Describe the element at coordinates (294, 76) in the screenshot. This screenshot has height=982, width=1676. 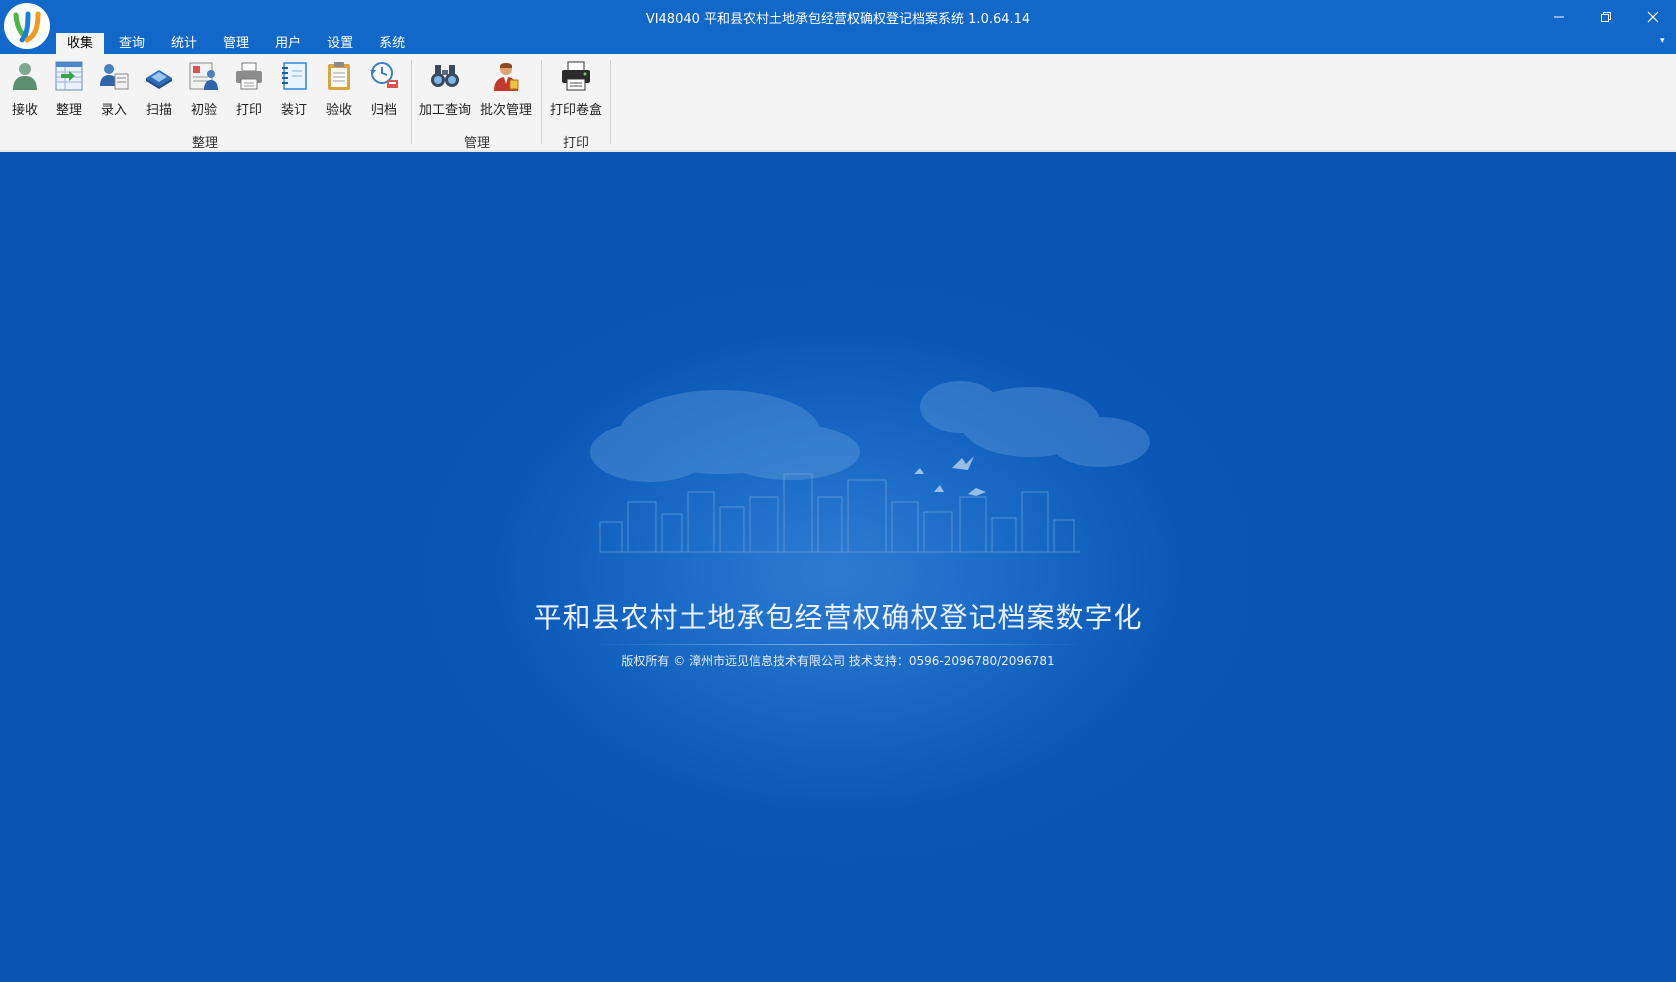
I see `binder-icon` at that location.